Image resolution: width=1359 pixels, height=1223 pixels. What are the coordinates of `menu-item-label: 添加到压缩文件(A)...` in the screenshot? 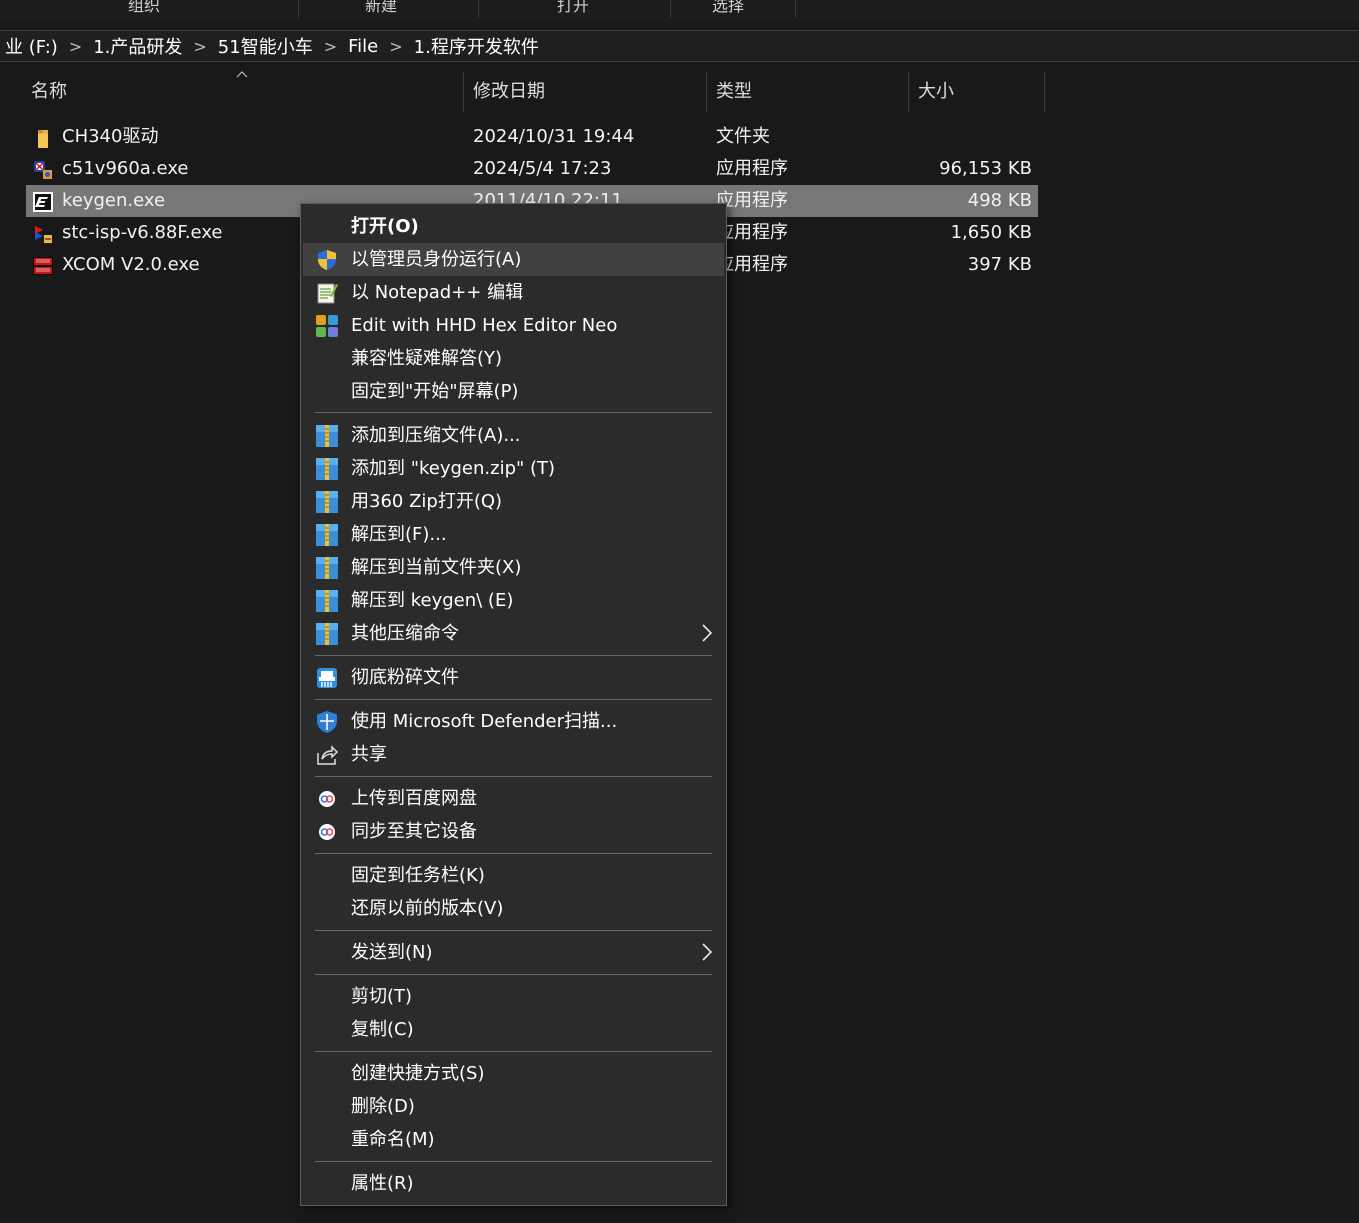 It's located at (436, 435).